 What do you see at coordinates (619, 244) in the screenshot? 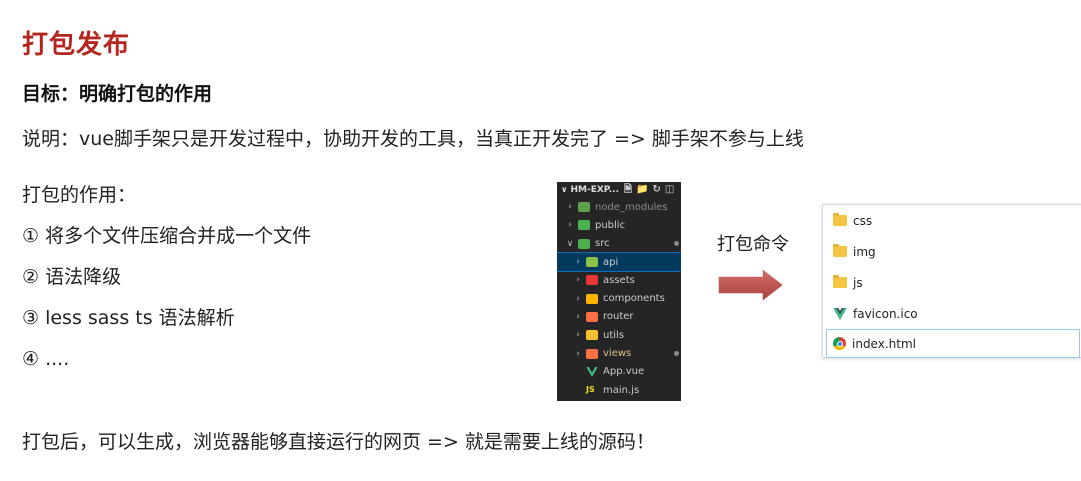
I see `explorer-item-src: ∨ src` at bounding box center [619, 244].